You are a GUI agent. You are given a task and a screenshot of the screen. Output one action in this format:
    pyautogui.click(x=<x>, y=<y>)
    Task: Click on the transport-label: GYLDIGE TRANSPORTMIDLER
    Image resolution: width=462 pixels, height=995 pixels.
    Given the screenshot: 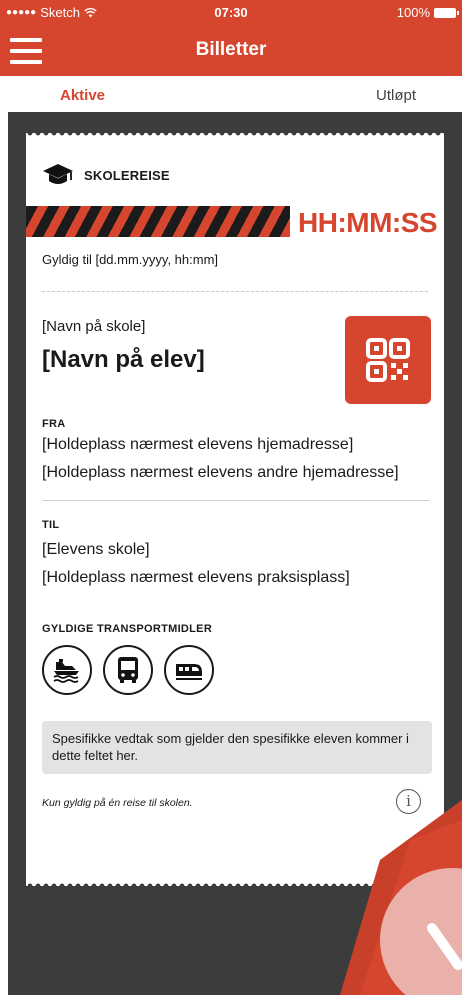 What is the action you would take?
    pyautogui.click(x=127, y=629)
    